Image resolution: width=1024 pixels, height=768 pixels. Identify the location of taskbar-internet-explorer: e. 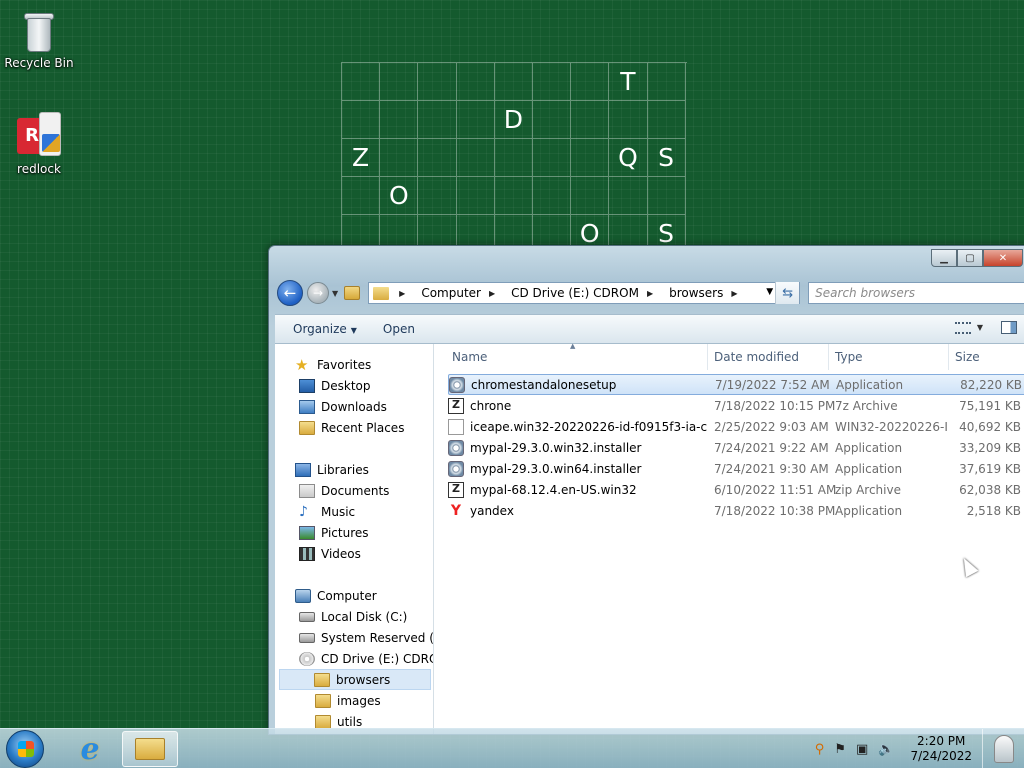
(90, 749).